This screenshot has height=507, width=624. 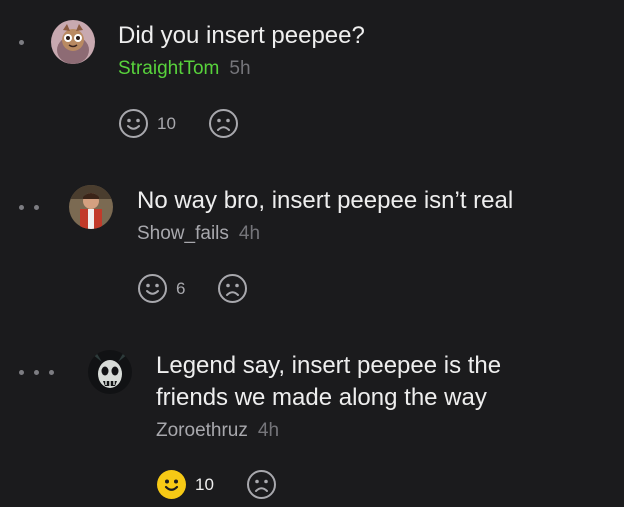 What do you see at coordinates (168, 68) in the screenshot?
I see `comment-author: StraightTom` at bounding box center [168, 68].